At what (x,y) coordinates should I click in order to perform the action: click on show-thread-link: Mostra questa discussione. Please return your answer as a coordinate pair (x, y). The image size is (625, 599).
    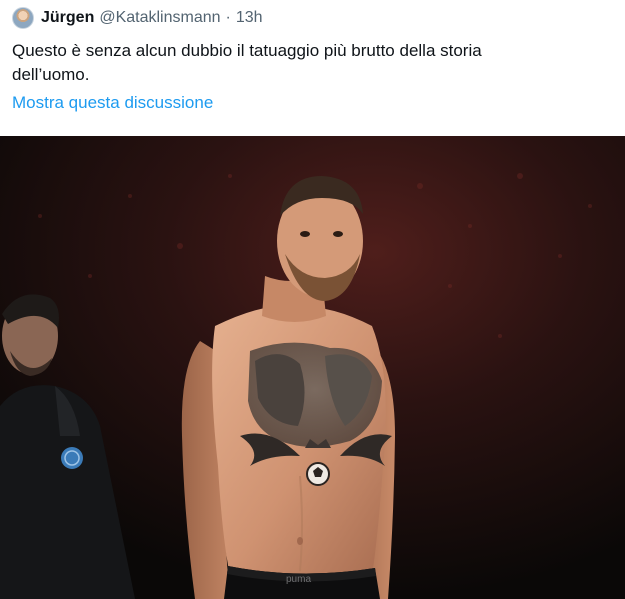
    Looking at the image, I should click on (112, 103).